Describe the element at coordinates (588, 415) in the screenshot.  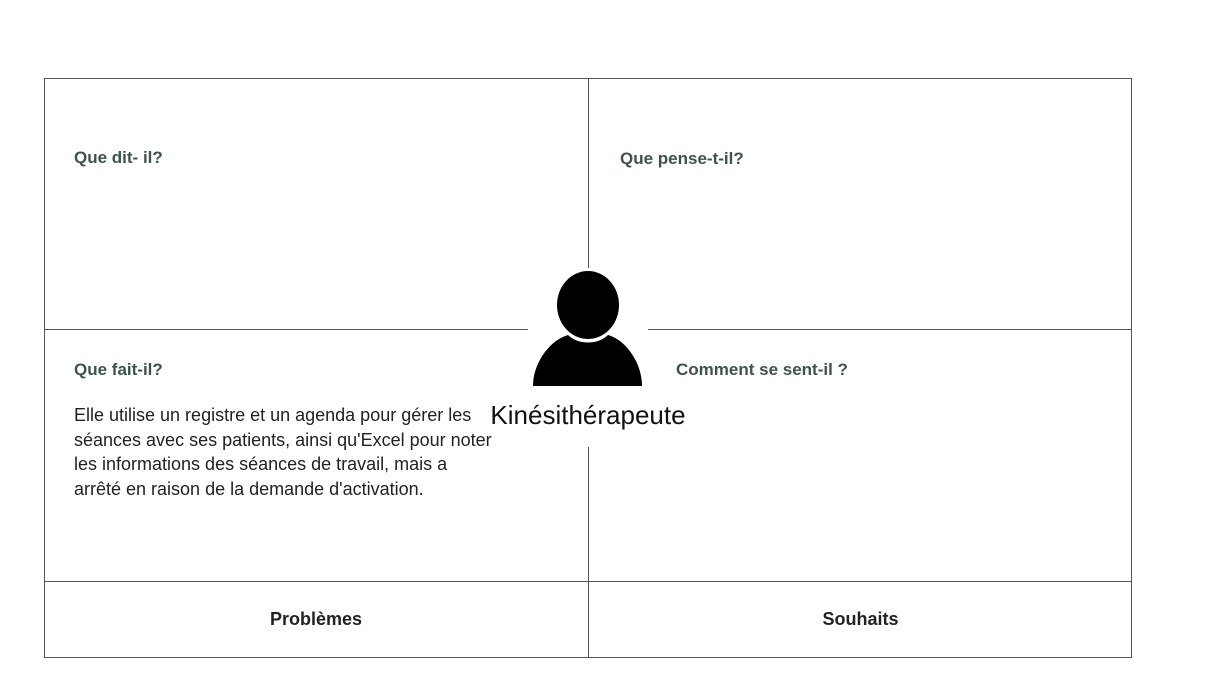
I see `persona-label: Kinésithérapeute` at that location.